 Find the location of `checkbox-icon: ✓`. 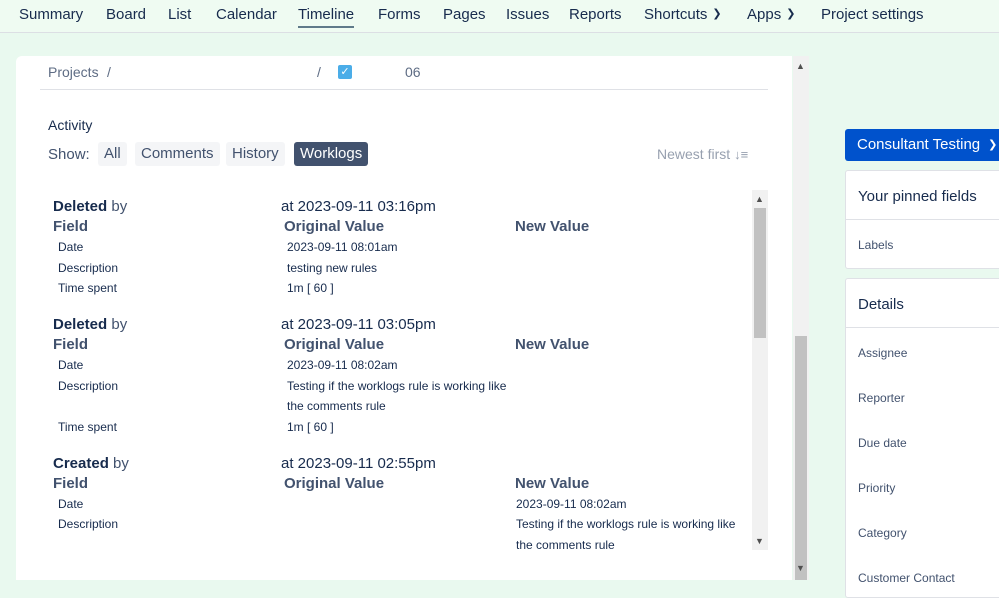

checkbox-icon: ✓ is located at coordinates (345, 72).